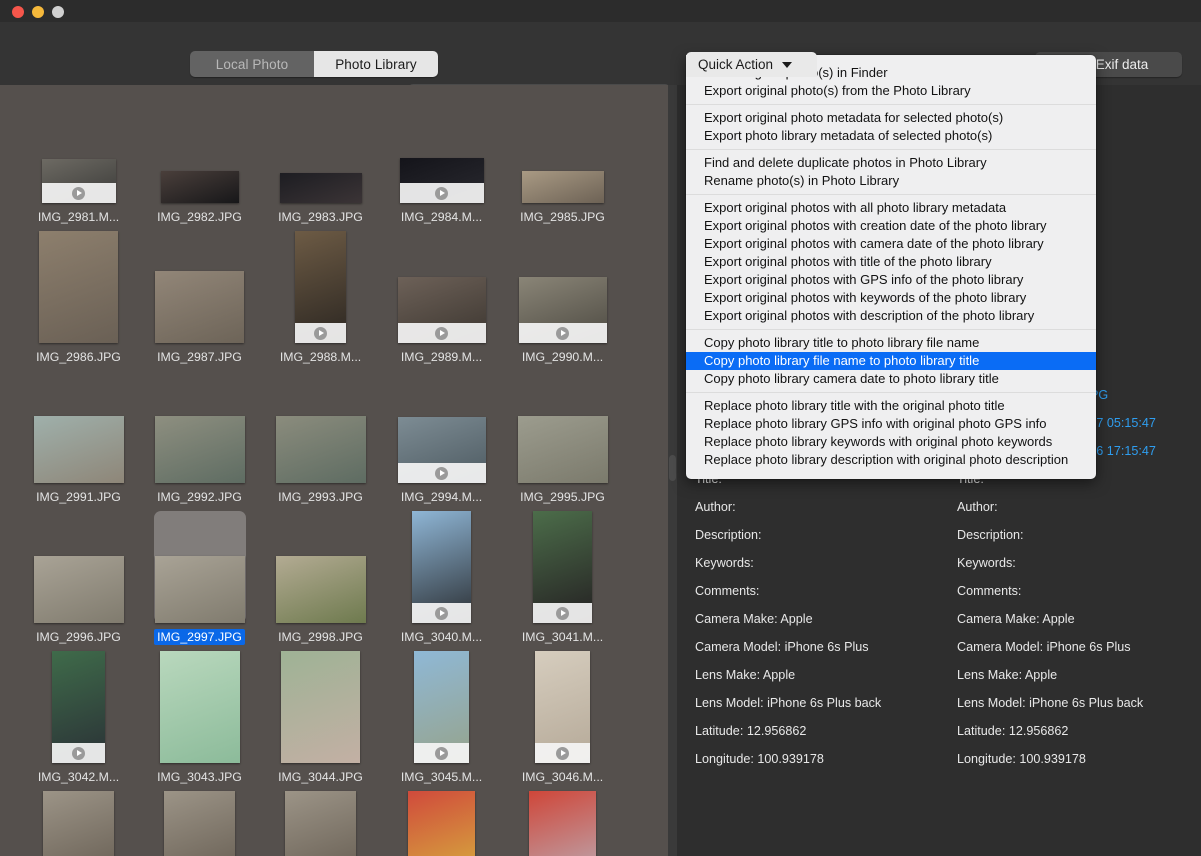  What do you see at coordinates (376, 64) in the screenshot?
I see `tab-photo-library: Photo Library` at bounding box center [376, 64].